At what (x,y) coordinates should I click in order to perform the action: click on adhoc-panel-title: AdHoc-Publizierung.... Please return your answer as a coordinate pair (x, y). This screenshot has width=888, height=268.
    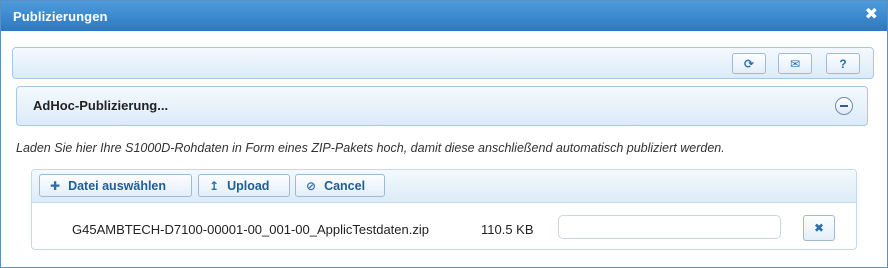
    Looking at the image, I should click on (101, 105).